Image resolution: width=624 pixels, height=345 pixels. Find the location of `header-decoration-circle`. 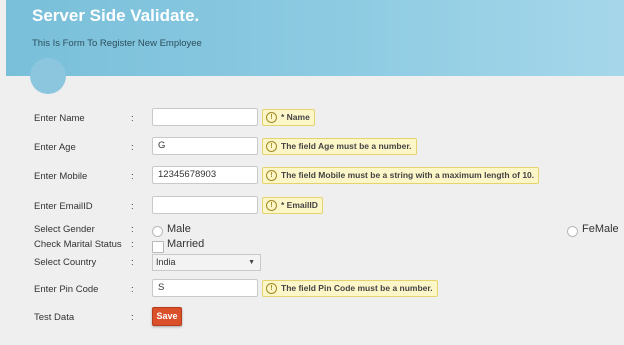

header-decoration-circle is located at coordinates (48, 76).